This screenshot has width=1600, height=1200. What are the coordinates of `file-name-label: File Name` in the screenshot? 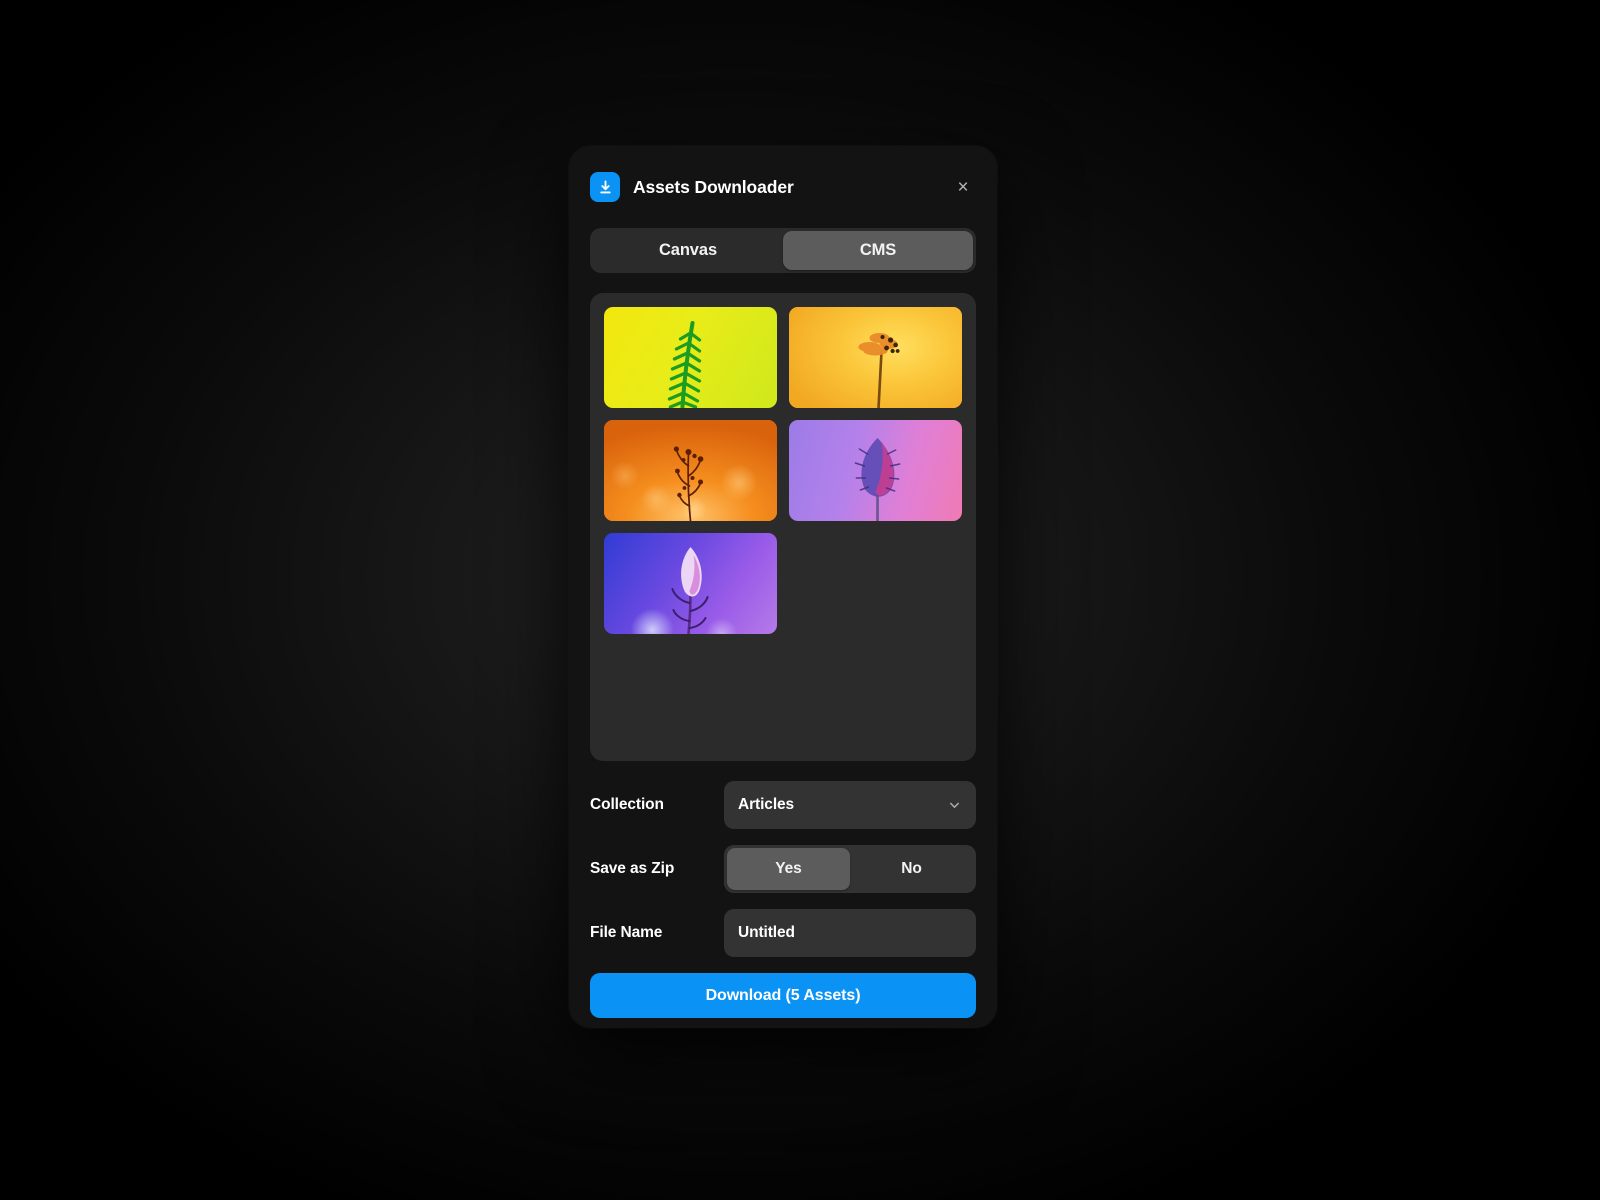 It's located at (626, 932).